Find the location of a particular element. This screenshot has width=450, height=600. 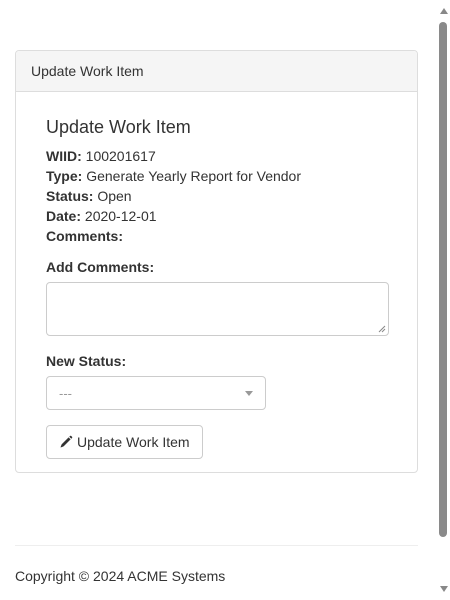

type-label: Type: is located at coordinates (64, 176).